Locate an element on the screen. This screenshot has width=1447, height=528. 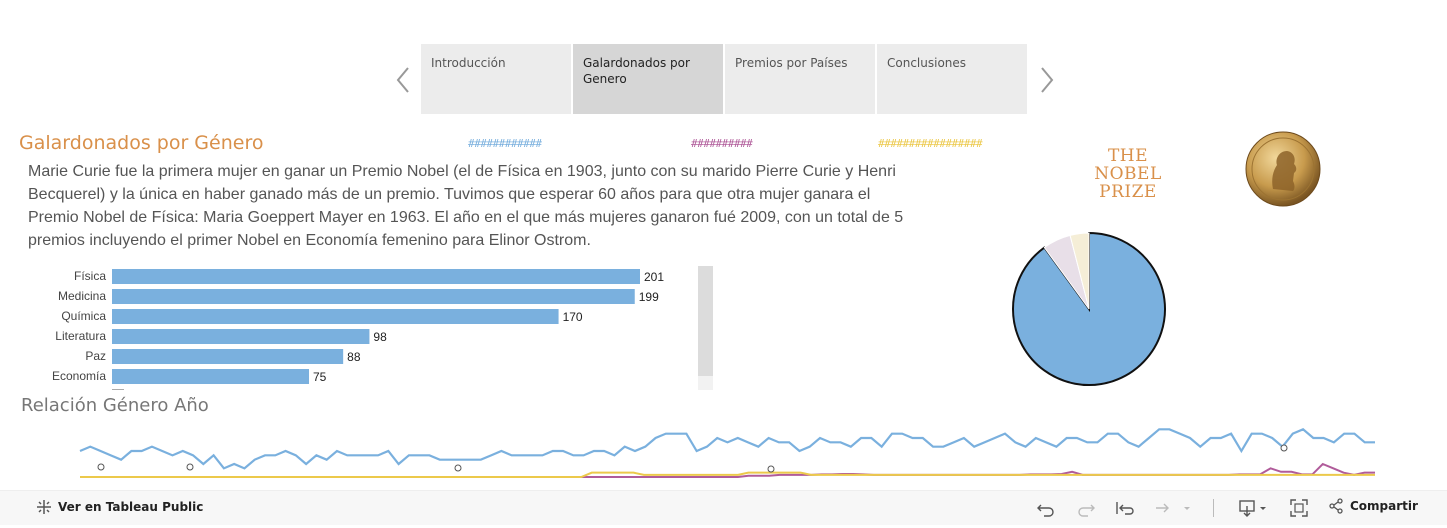
revert-button is located at coordinates (1125, 508).